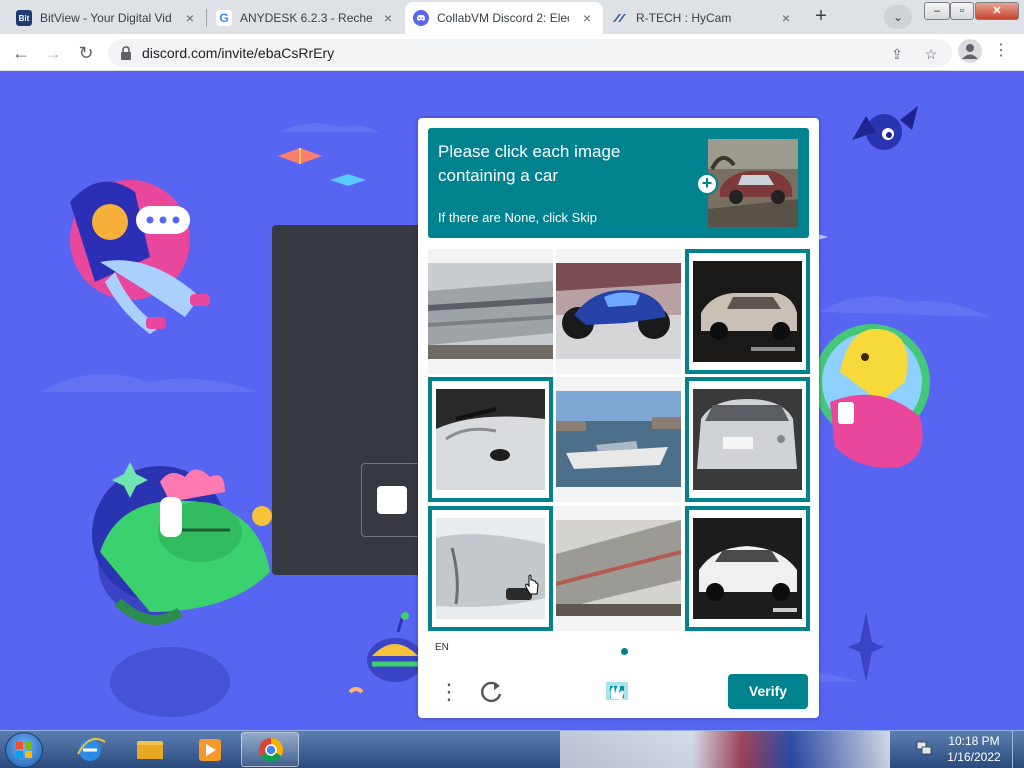 This screenshot has width=1024, height=768. I want to click on internet-explorer-icon, so click(91, 749).